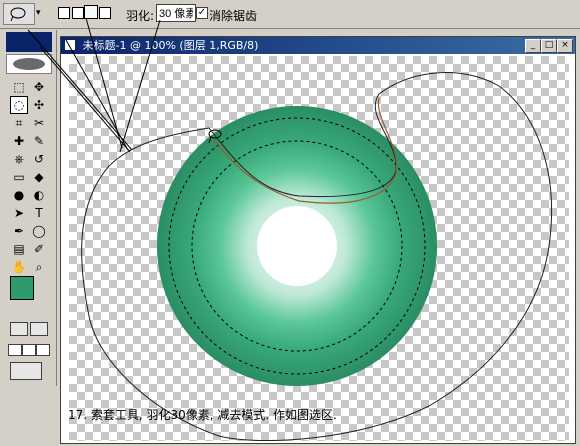 The width and height of the screenshot is (580, 446). Describe the element at coordinates (19, 87) in the screenshot. I see `marquee-icon: ⬚` at that location.